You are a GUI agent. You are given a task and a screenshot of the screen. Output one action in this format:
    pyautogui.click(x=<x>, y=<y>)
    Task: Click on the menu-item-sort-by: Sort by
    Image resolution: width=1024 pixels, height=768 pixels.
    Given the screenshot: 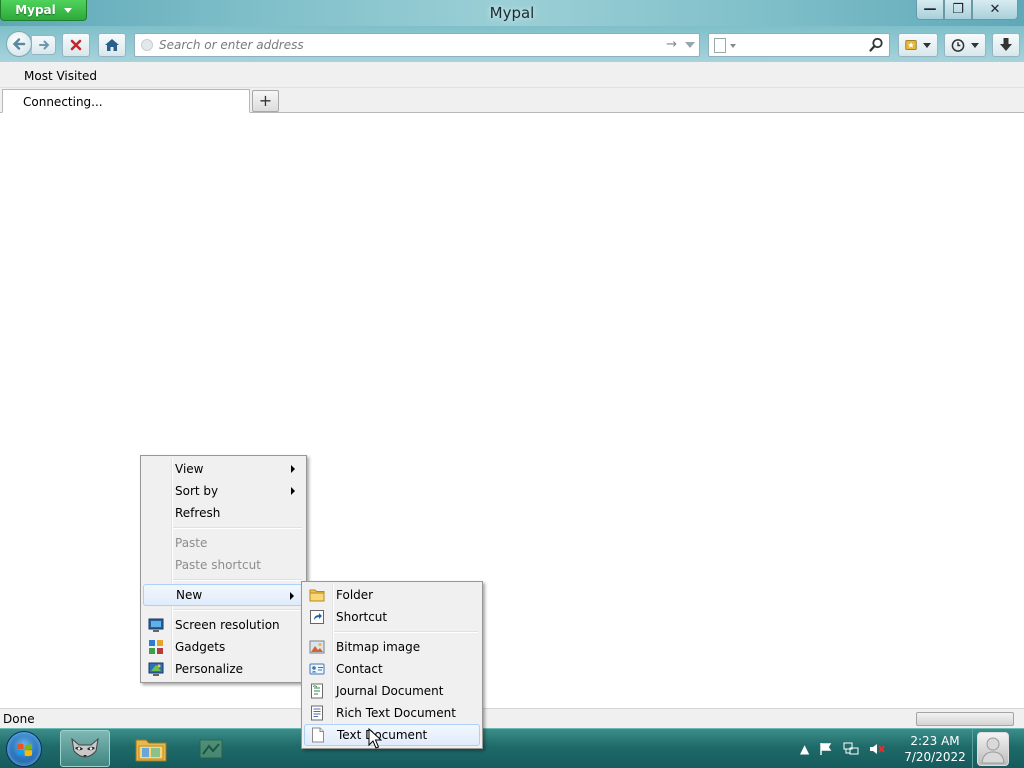 What is the action you would take?
    pyautogui.click(x=223, y=491)
    